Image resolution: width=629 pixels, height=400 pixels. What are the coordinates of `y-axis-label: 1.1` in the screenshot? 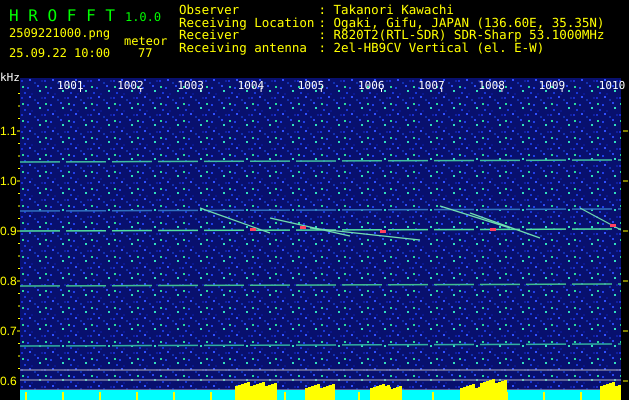 It's located at (8, 131).